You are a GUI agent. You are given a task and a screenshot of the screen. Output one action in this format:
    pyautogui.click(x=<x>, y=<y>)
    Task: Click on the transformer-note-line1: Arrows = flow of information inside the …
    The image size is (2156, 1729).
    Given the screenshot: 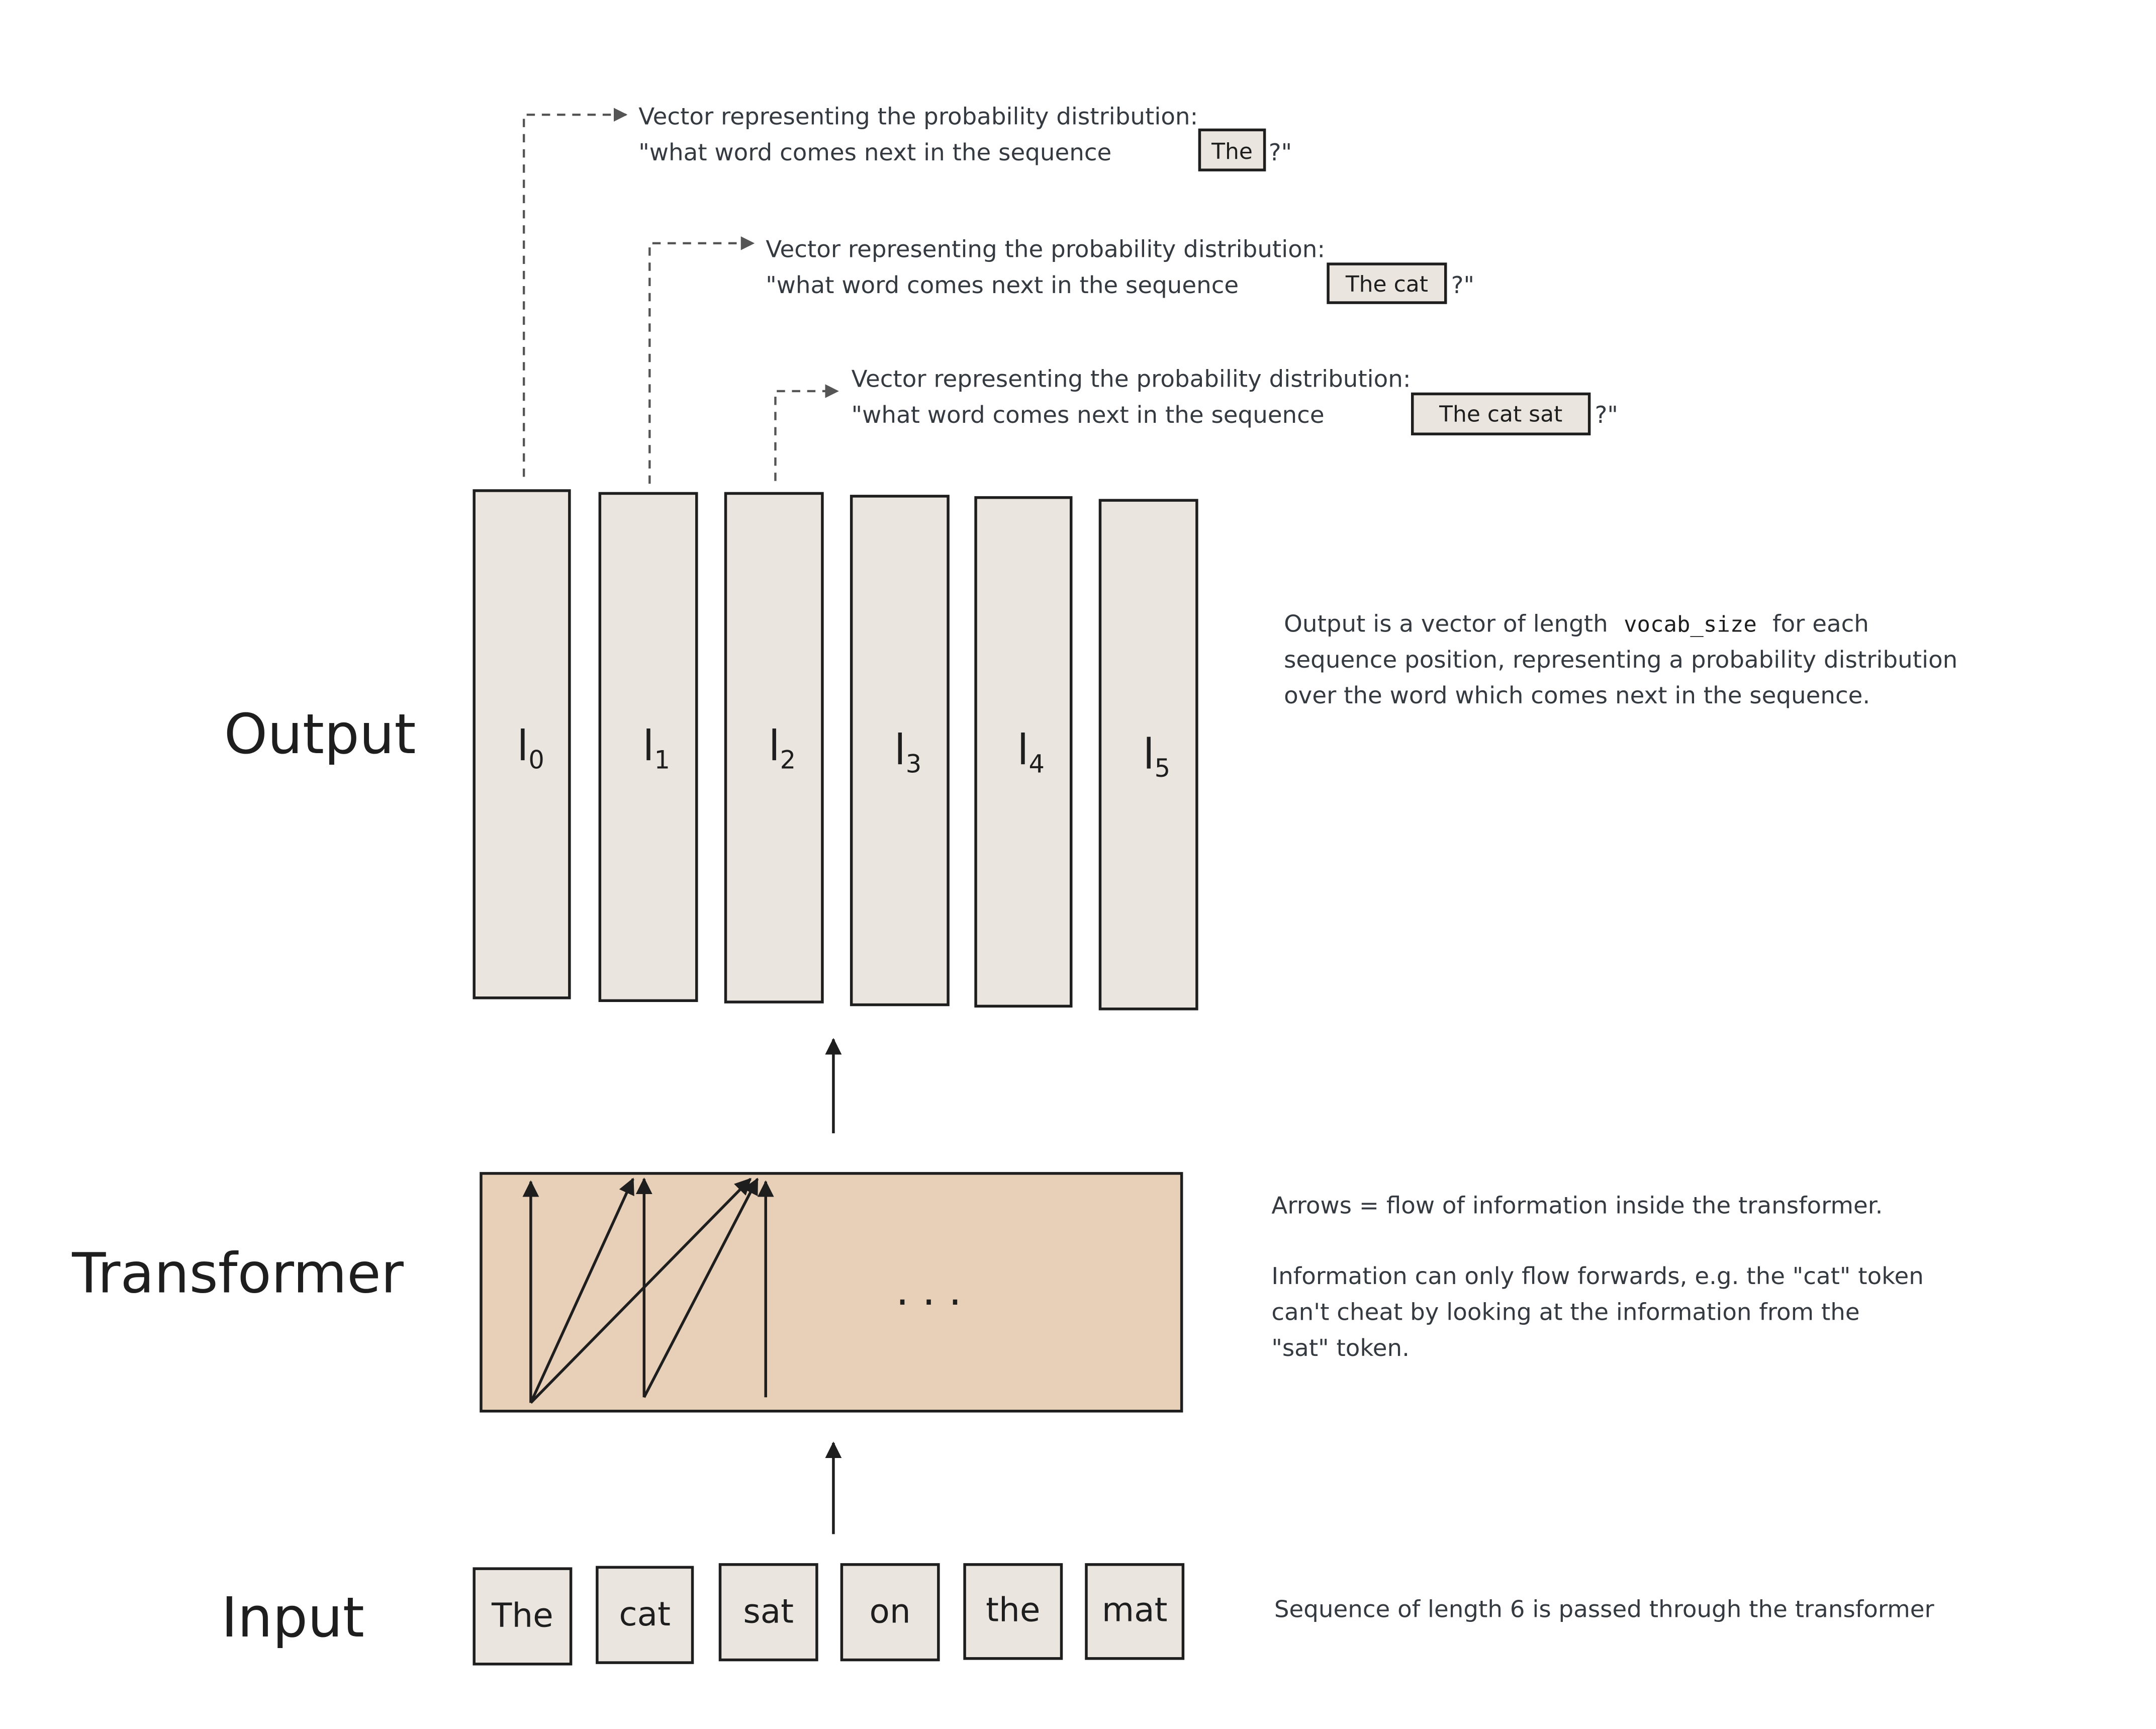 What is the action you would take?
    pyautogui.click(x=1577, y=1207)
    